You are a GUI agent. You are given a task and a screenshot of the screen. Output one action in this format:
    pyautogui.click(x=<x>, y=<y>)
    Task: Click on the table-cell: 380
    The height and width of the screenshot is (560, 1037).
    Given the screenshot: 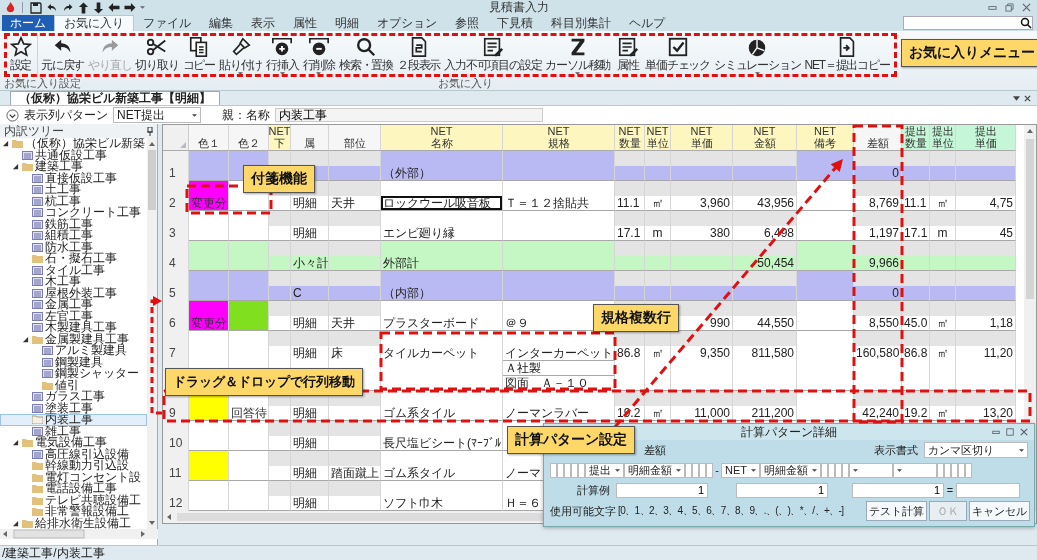 What is the action you would take?
    pyautogui.click(x=702, y=233)
    